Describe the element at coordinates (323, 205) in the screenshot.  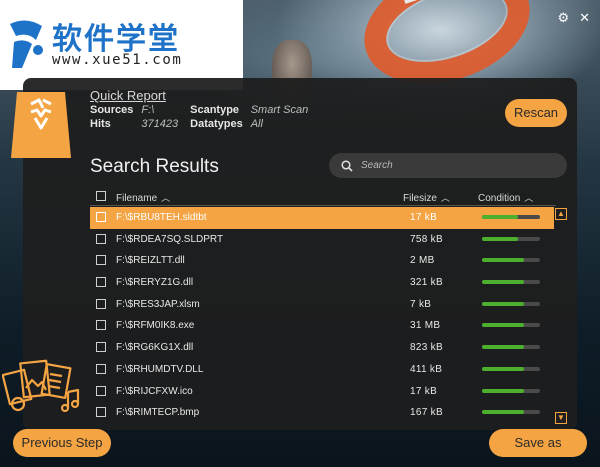
I see `header-divider` at that location.